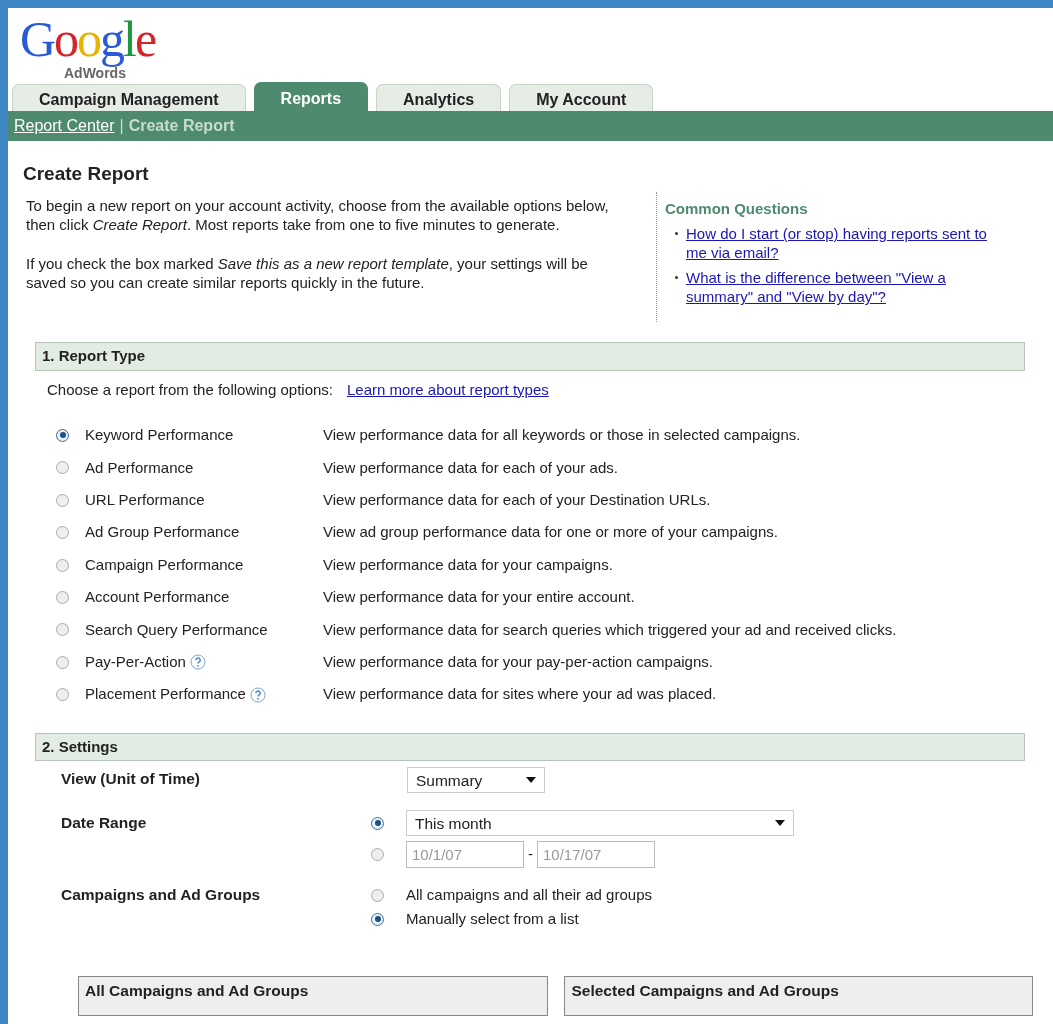 The image size is (1053, 1024). Describe the element at coordinates (798, 996) in the screenshot. I see `panel-header: Selected Campaigns and Ad Groups` at that location.